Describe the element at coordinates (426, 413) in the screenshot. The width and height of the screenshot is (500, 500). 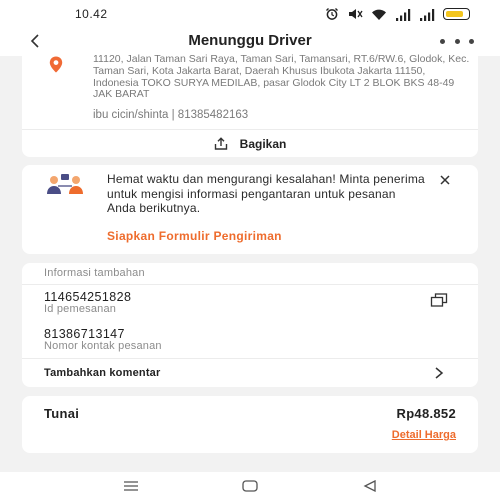
I see `payment-amount: Rp48.852` at that location.